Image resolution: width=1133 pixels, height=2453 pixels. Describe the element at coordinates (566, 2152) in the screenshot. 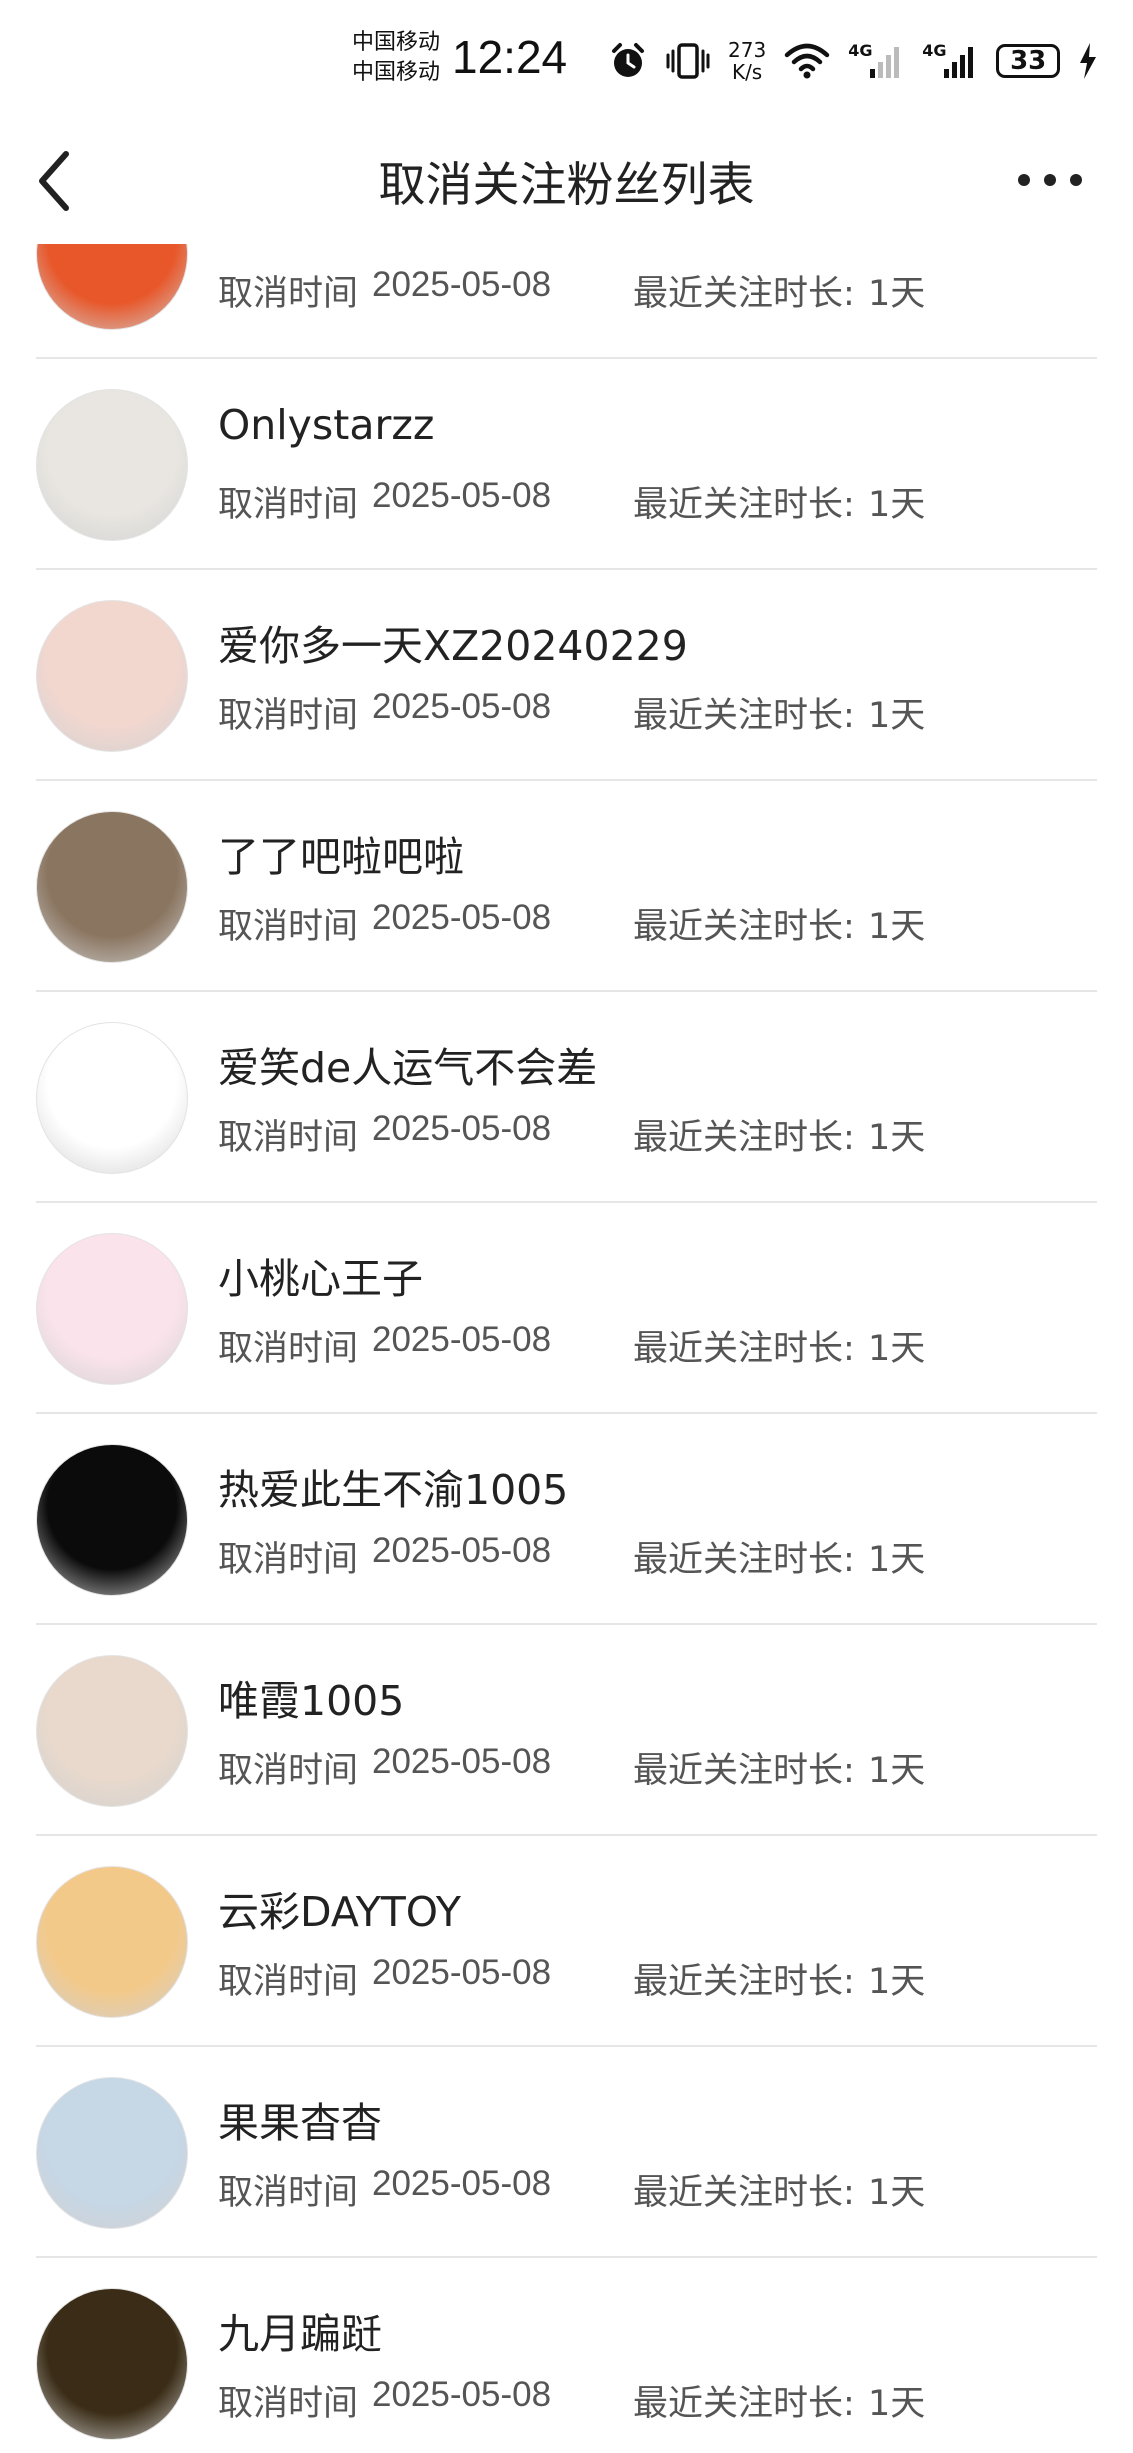

I see `list-item: 果果杳杳取消时间 2025-05-08 最近关注时长: 1天` at that location.